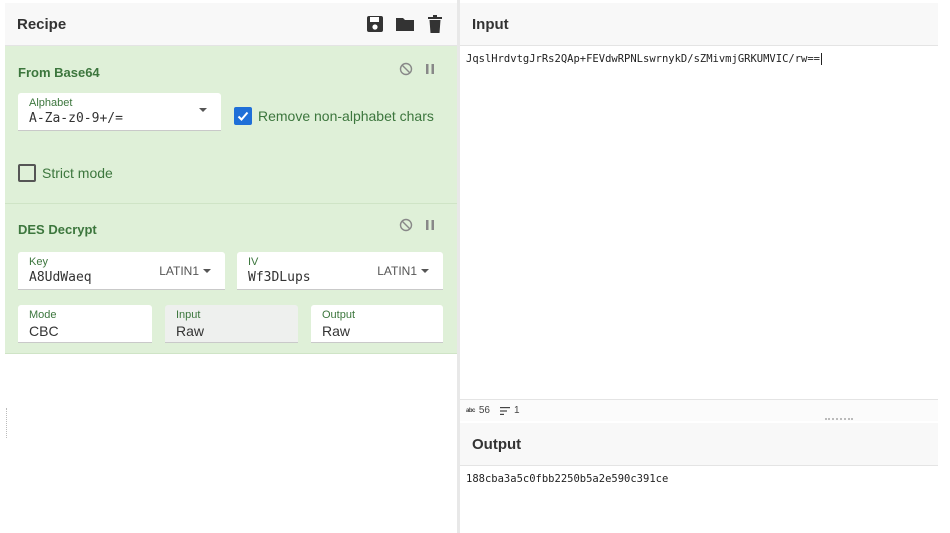 This screenshot has height=533, width=950. I want to click on alphabet-dropdown, so click(203, 110).